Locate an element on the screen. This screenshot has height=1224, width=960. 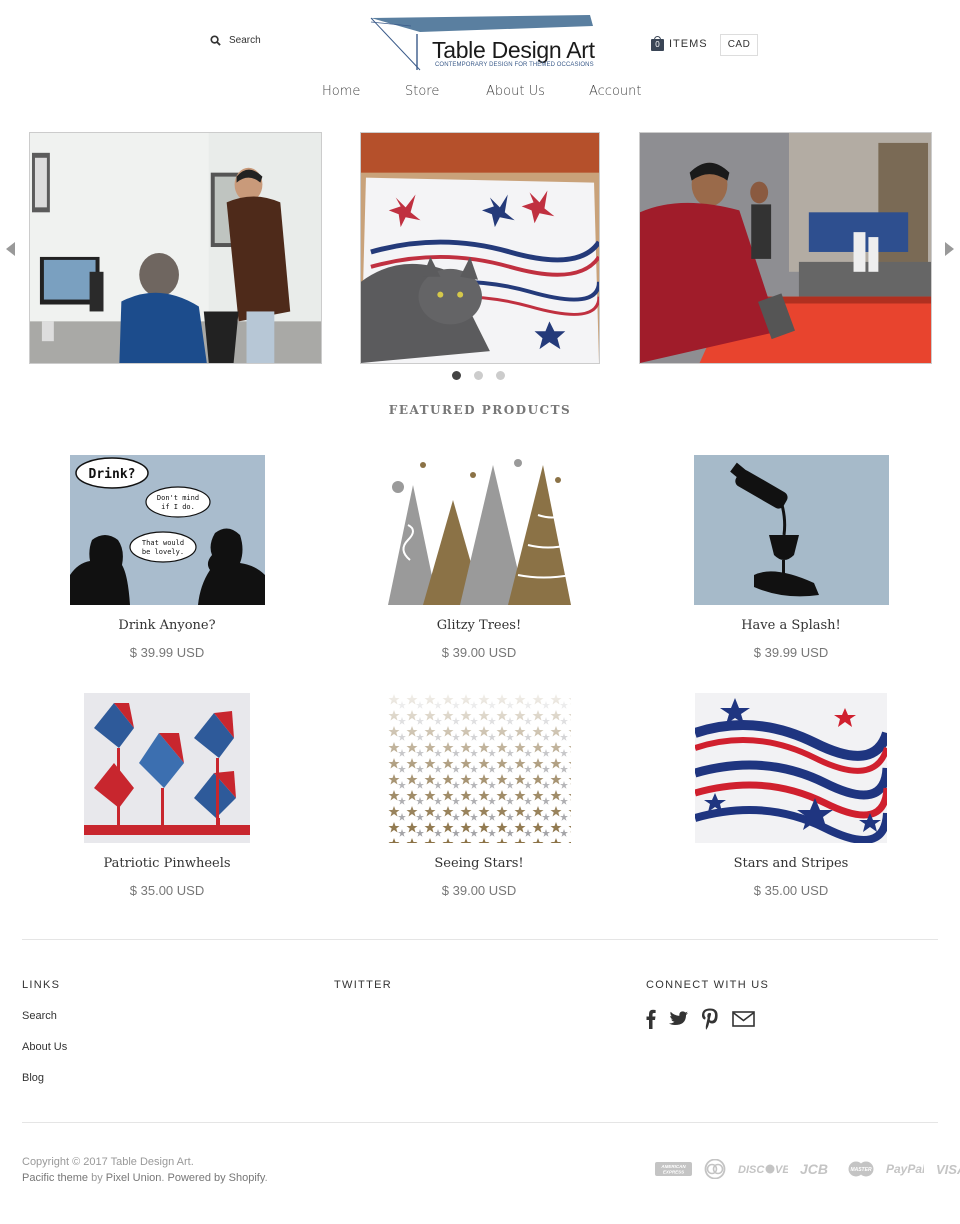
logo-tagline: CONTEMPORARY DESIGN FOR THEMED OCCASIONS is located at coordinates (514, 65).